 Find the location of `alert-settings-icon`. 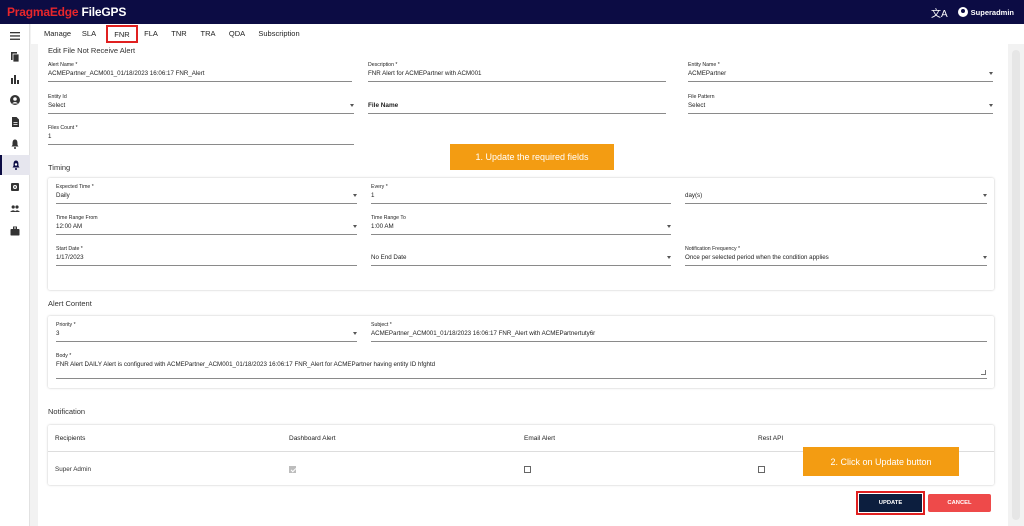

alert-settings-icon is located at coordinates (15, 165).